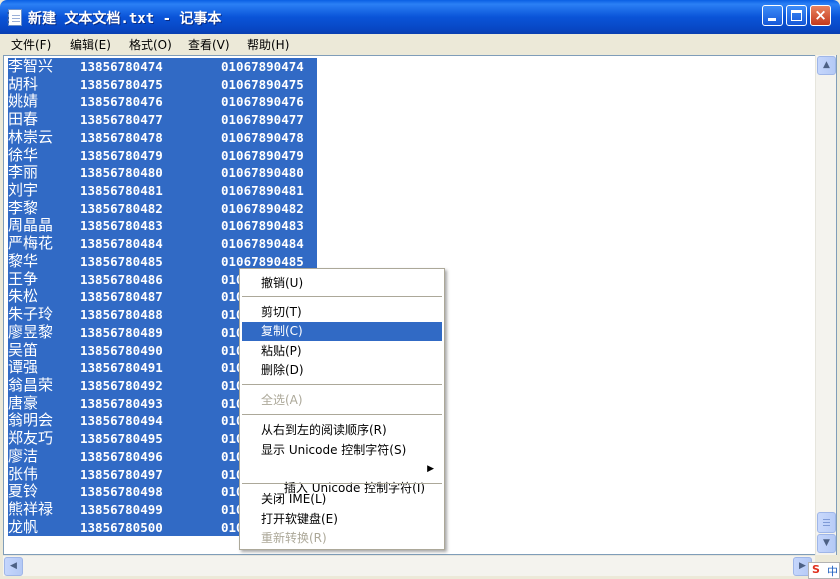 This screenshot has height=579, width=840. Describe the element at coordinates (826, 522) in the screenshot. I see `vertical-scroll-thumb` at that location.